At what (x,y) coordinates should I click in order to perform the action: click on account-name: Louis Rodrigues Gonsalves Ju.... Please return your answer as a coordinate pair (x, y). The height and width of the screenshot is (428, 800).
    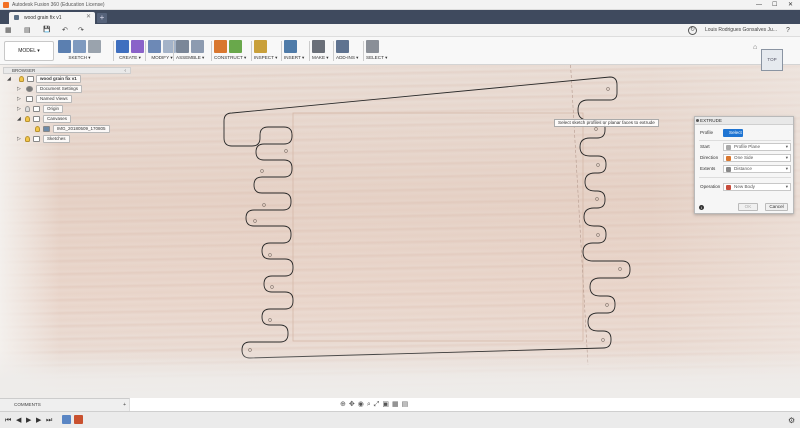
    Looking at the image, I should click on (741, 30).